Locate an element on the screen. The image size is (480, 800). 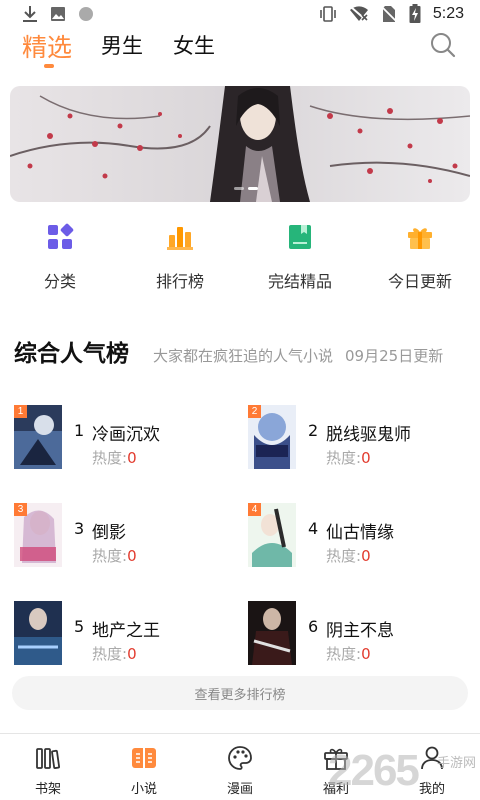
nav-label: 福利 is located at coordinates (335, 789).